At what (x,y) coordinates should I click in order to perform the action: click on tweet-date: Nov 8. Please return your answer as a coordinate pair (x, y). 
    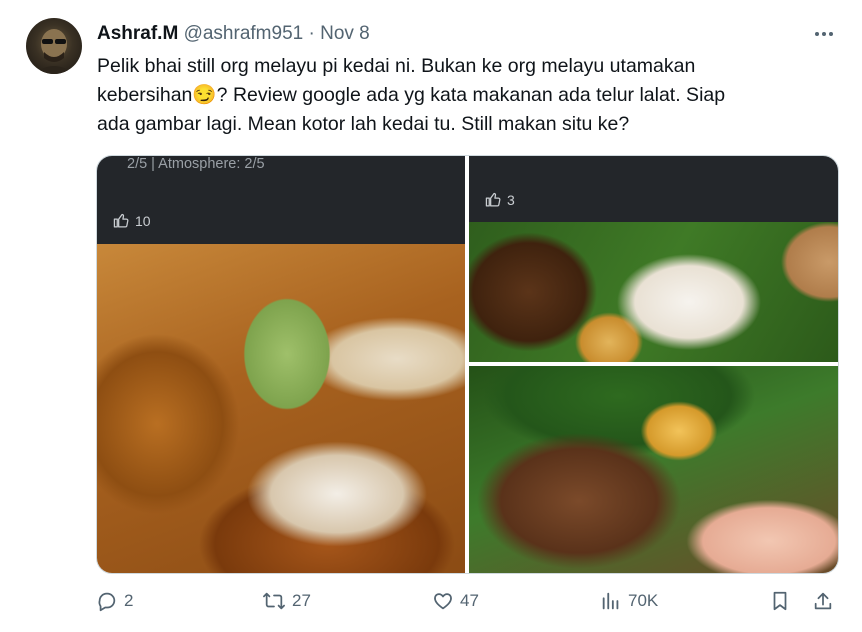
    Looking at the image, I should click on (345, 33).